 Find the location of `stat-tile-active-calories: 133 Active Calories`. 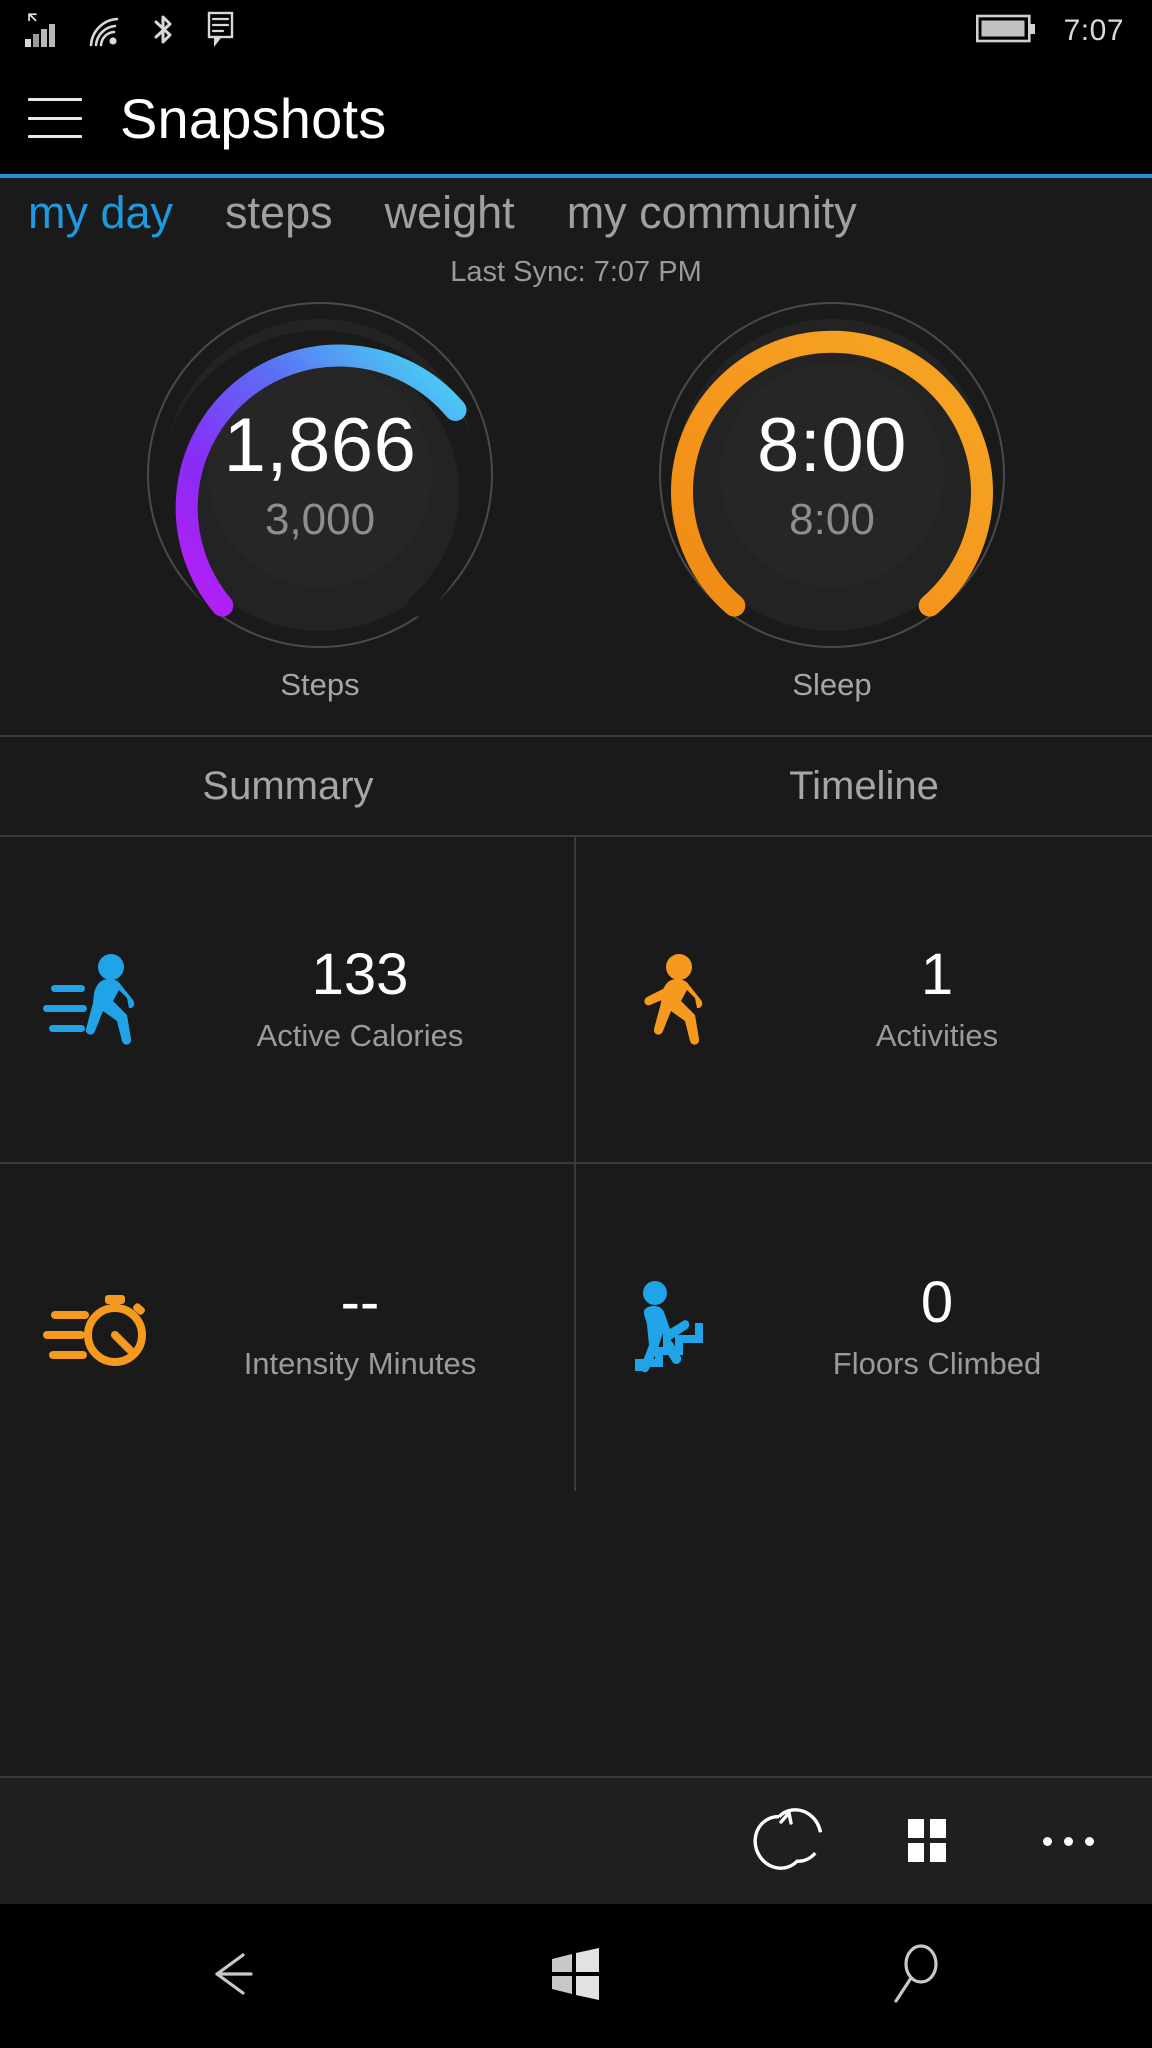

stat-tile-active-calories: 133 Active Calories is located at coordinates (288, 1000).